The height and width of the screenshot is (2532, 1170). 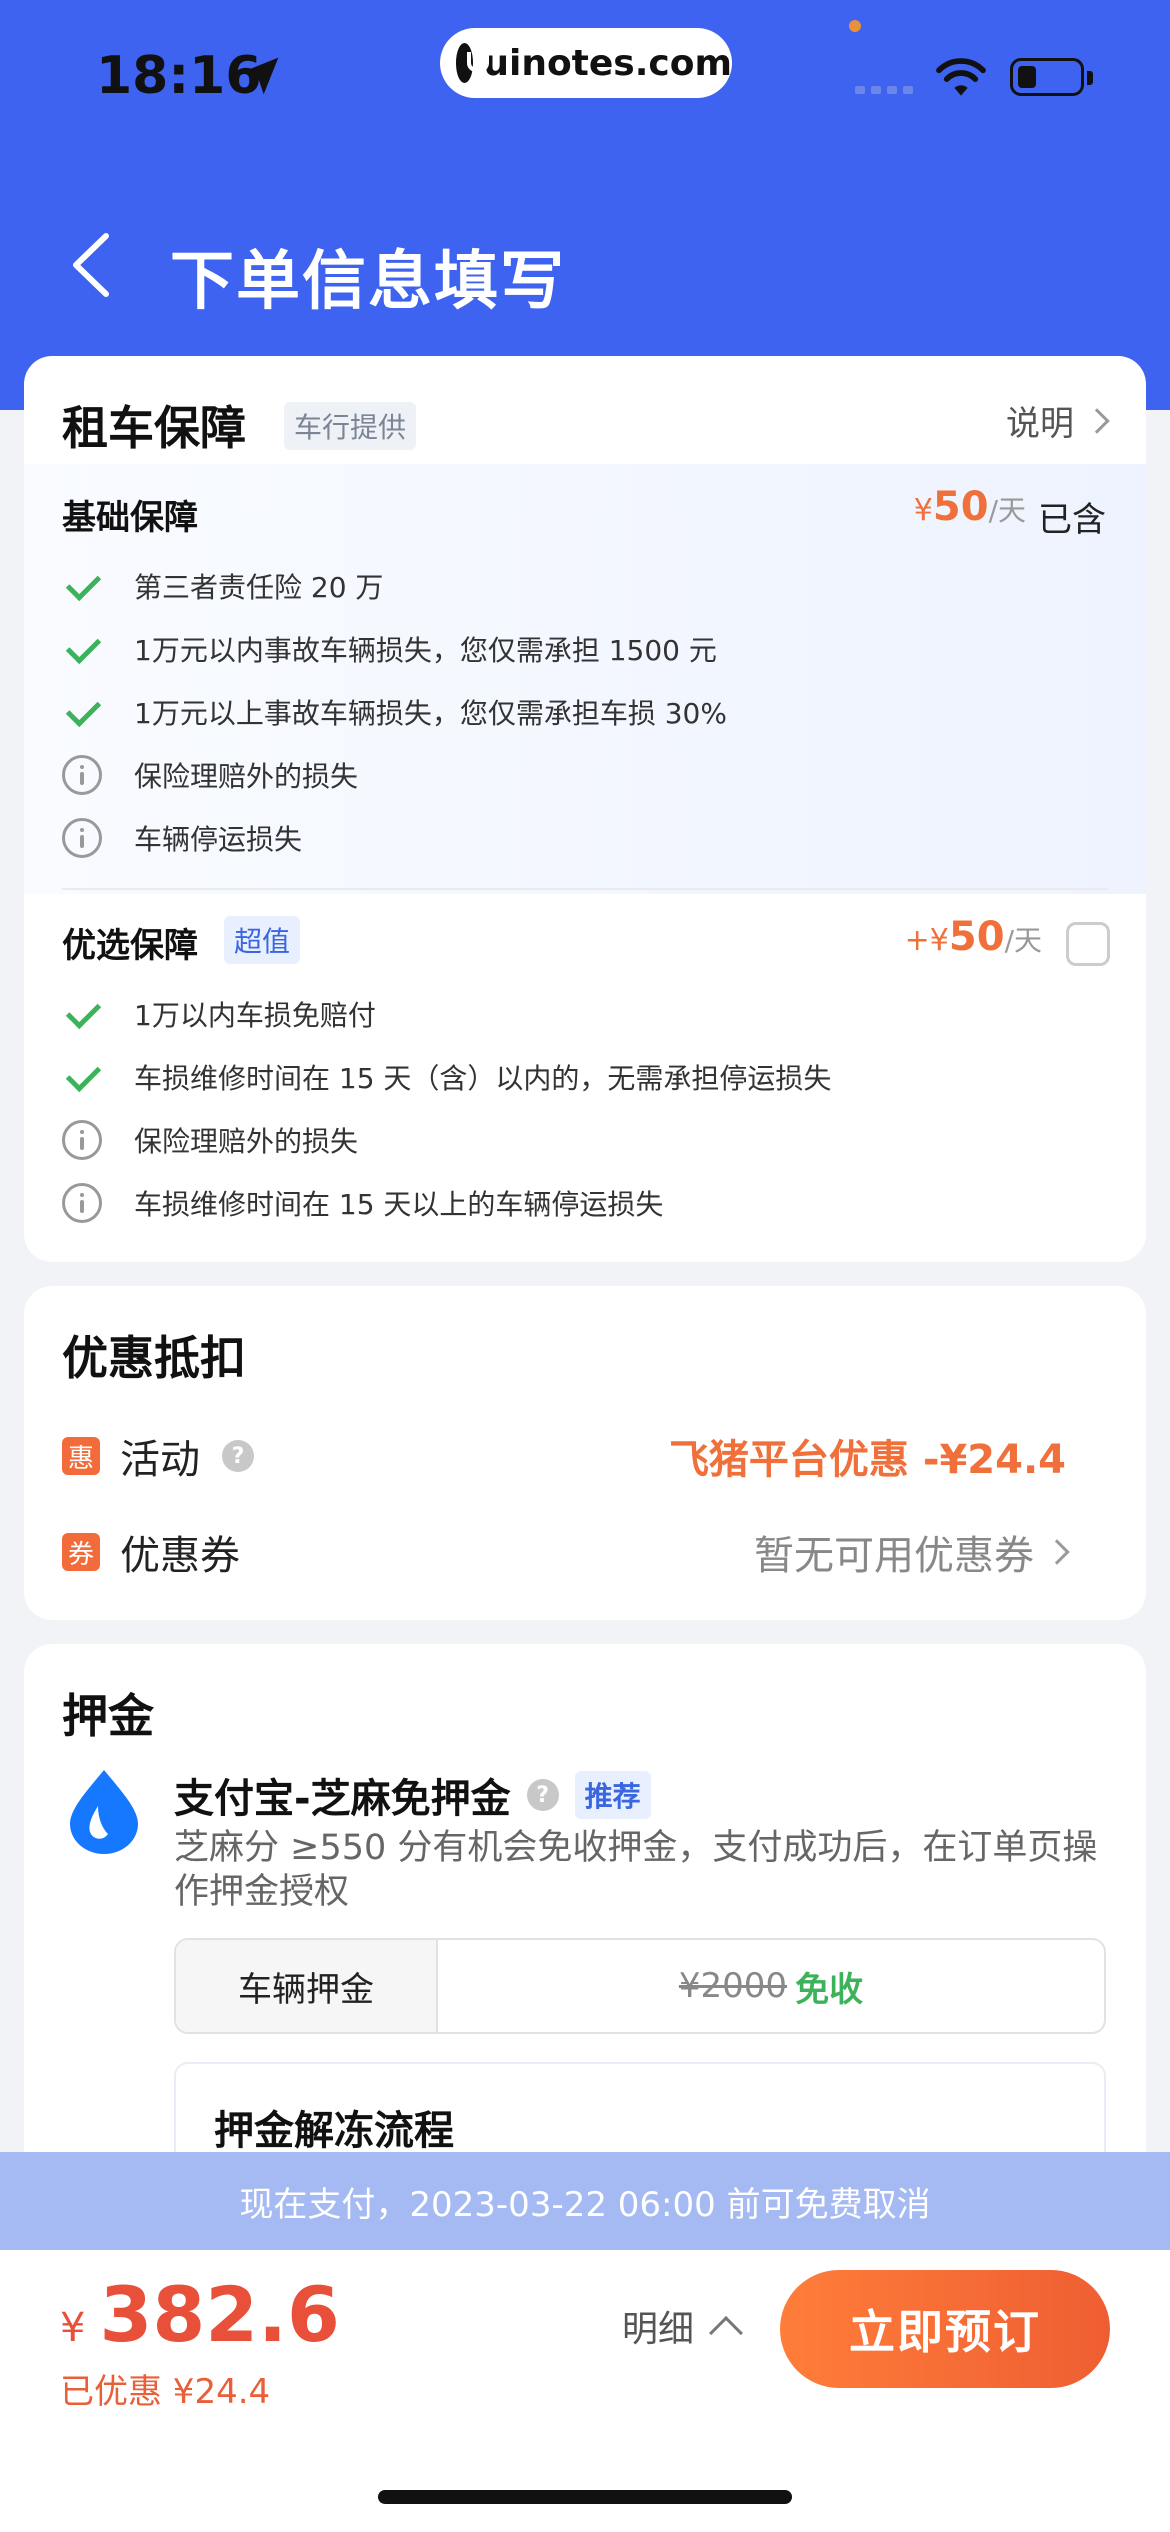 I want to click on coupon-row: 券 优惠券 暂无可用优惠券, so click(x=584, y=1552).